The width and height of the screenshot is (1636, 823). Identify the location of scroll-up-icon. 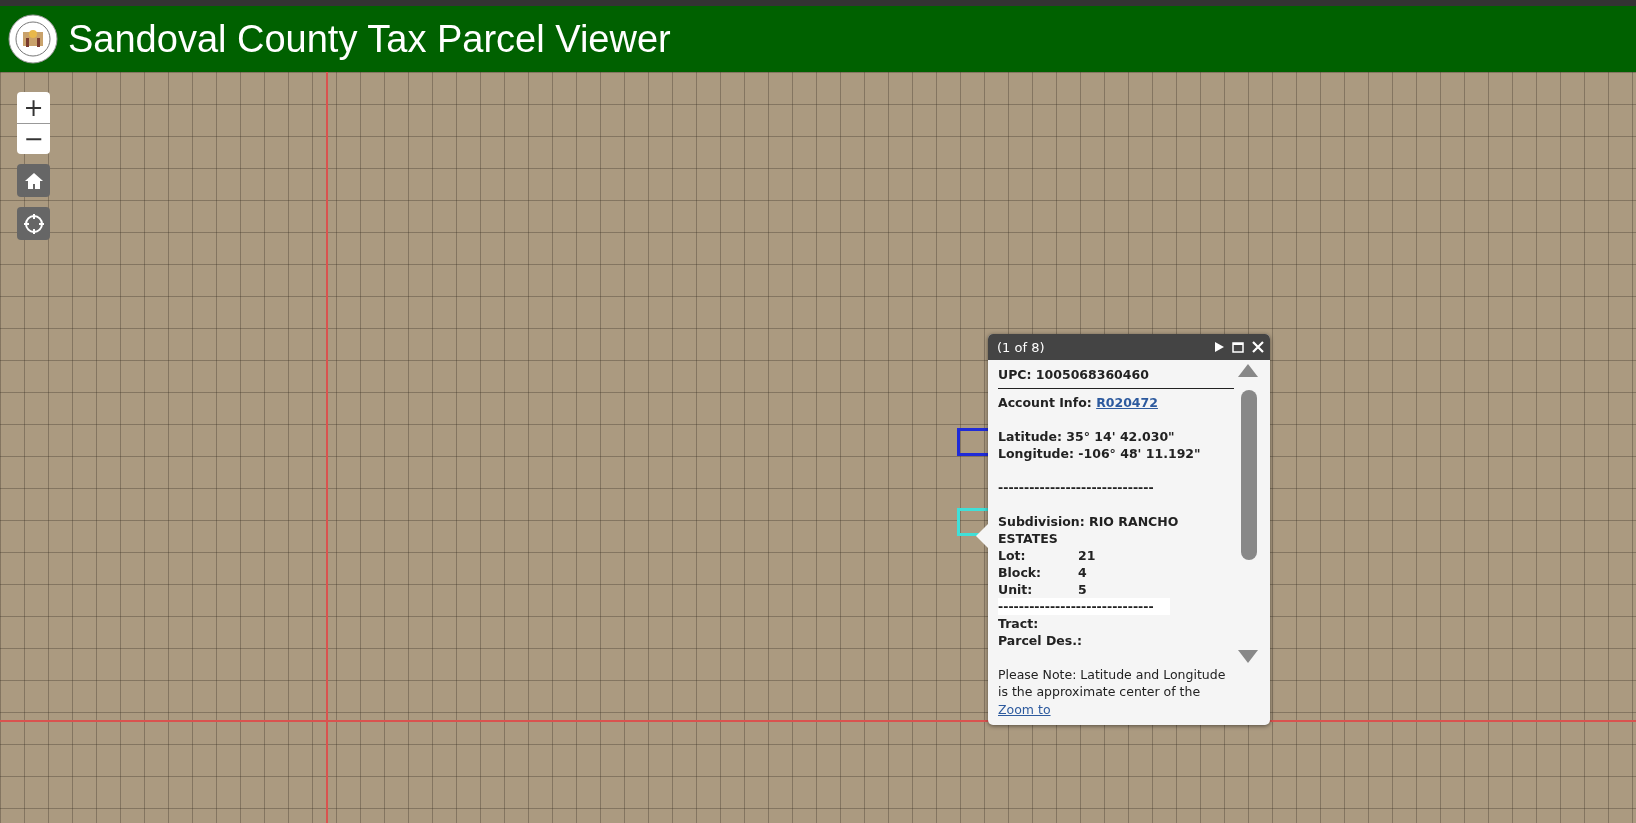
(1248, 370).